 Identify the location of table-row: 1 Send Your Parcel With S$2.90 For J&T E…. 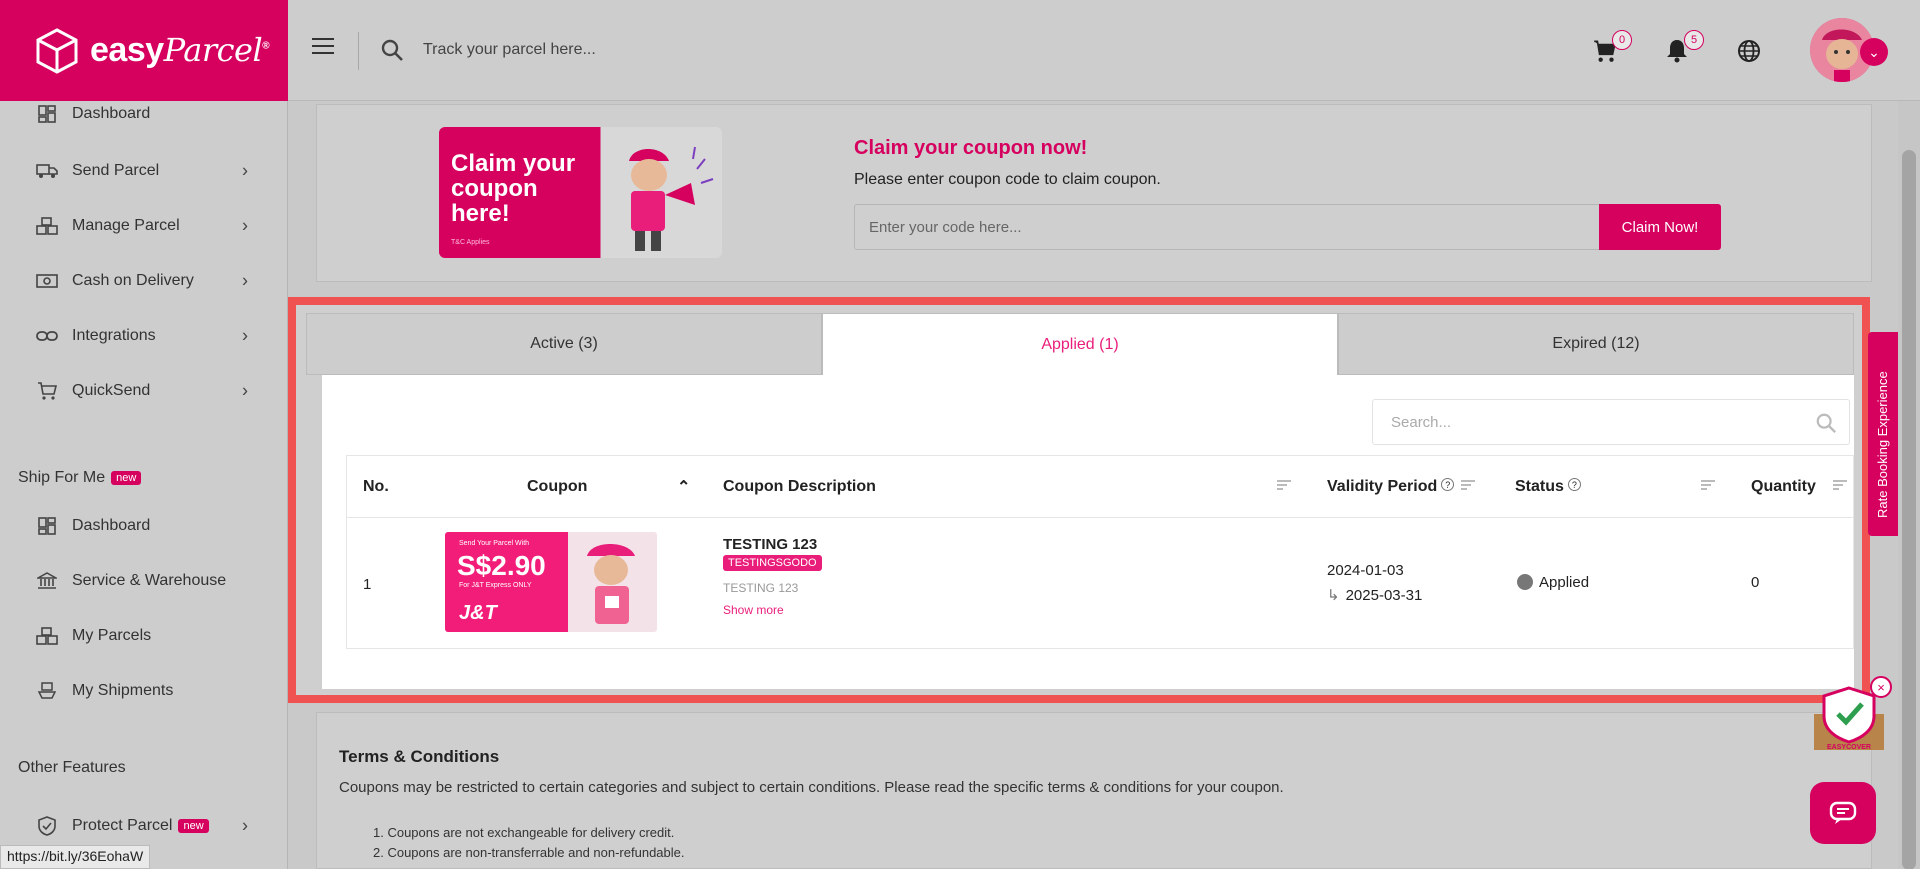
(1100, 583).